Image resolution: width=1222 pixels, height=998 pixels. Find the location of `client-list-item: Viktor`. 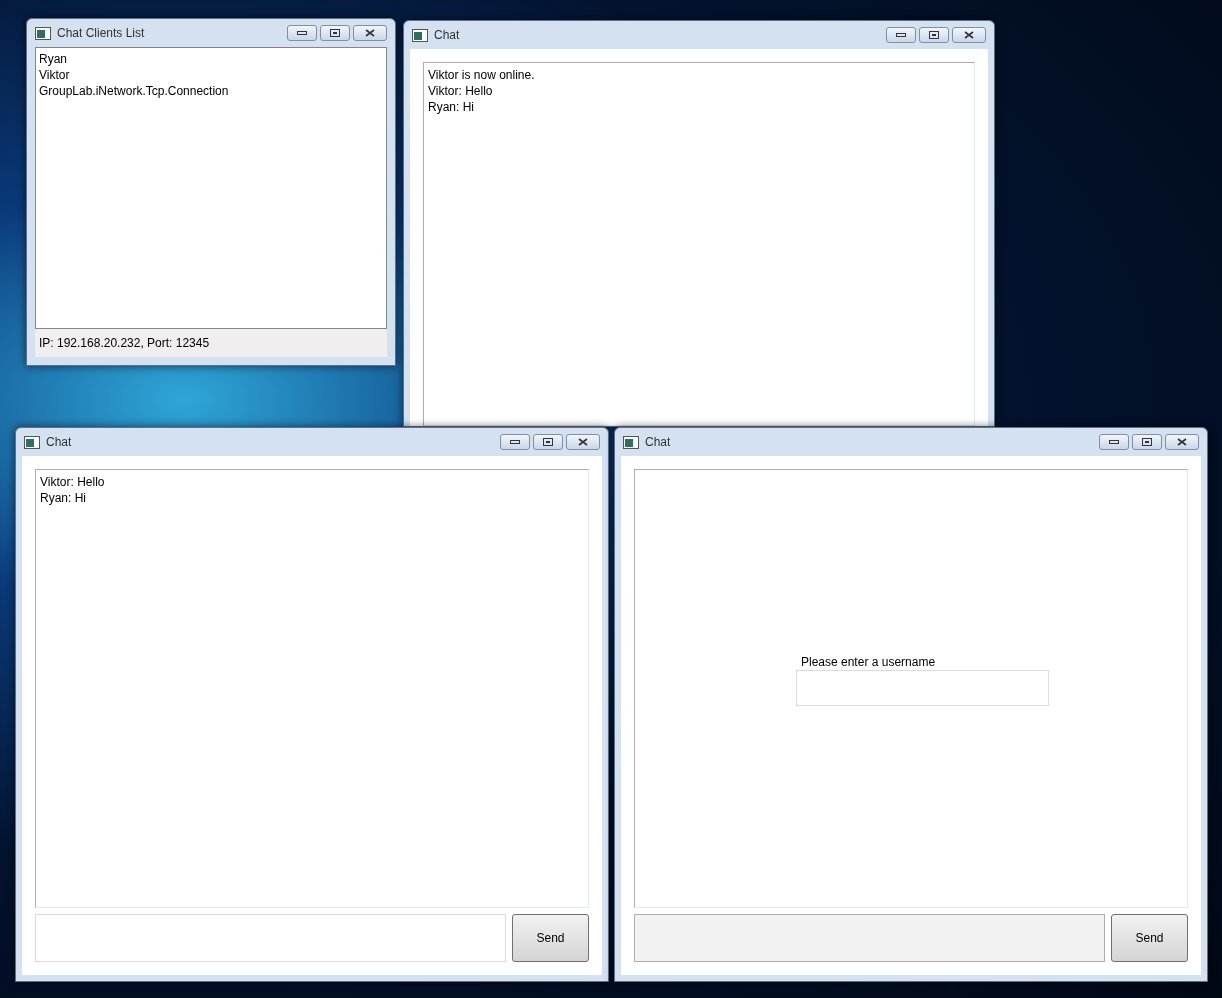

client-list-item: Viktor is located at coordinates (54, 75).